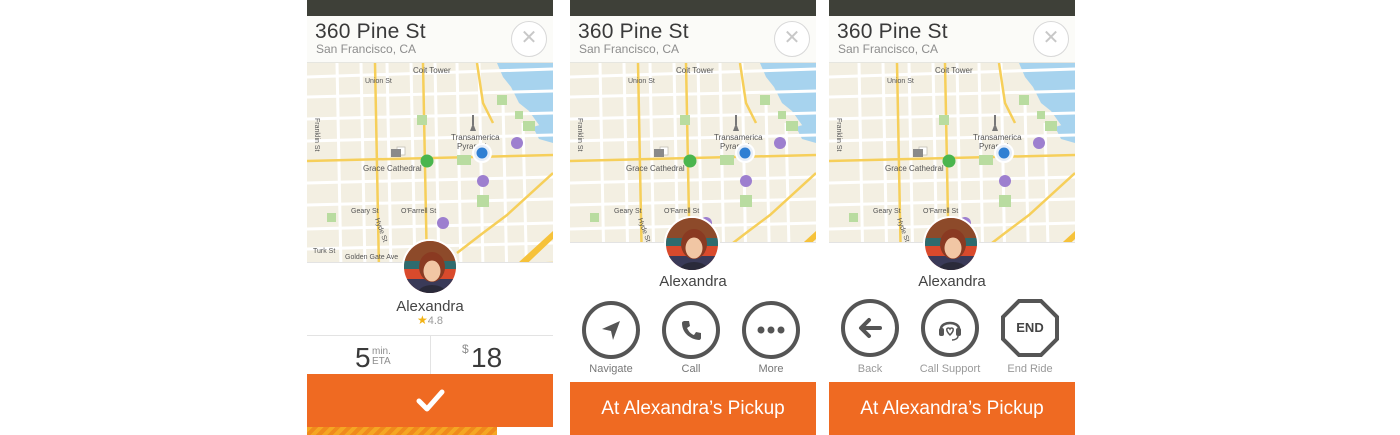 The height and width of the screenshot is (435, 1400). I want to click on stats-divider, so click(430, 356).